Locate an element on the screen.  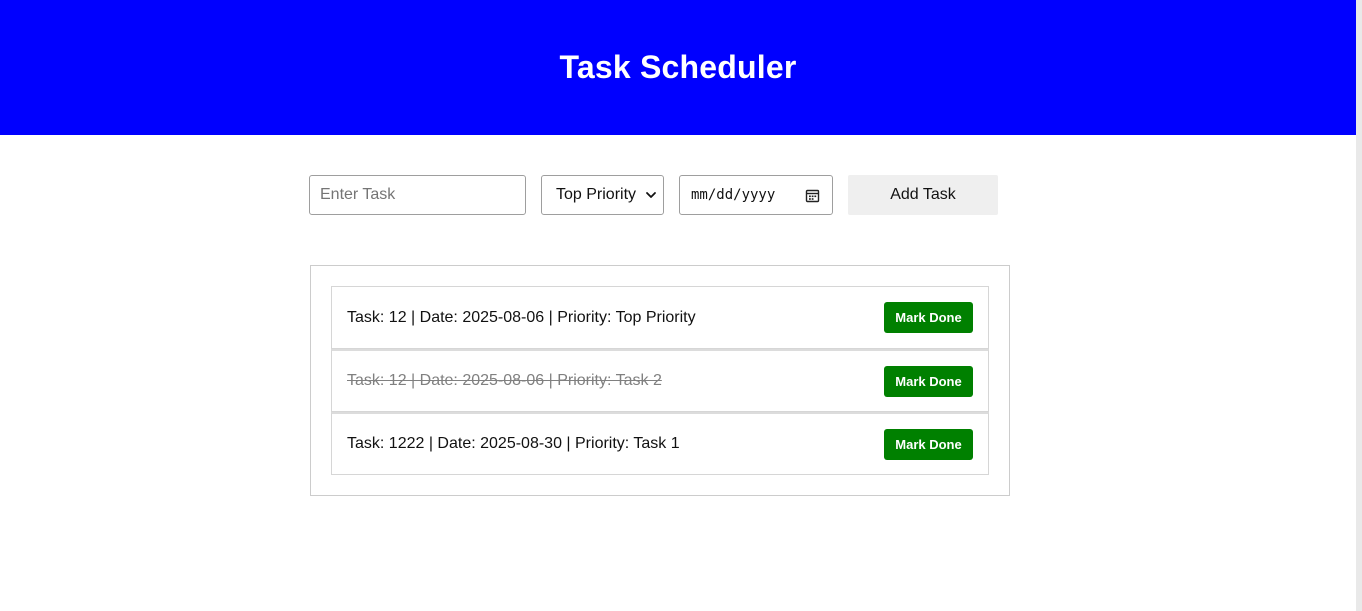
priority-select-value: Top Priority is located at coordinates (596, 194).